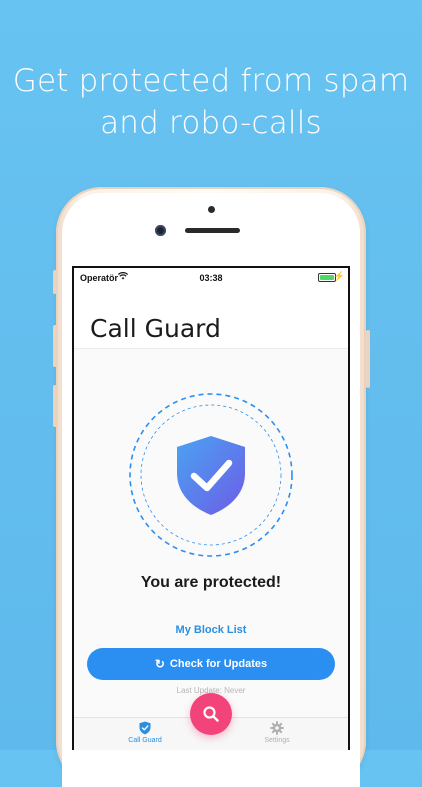 This screenshot has width=422, height=787. Describe the element at coordinates (212, 230) in the screenshot. I see `earpiece-speaker` at that location.